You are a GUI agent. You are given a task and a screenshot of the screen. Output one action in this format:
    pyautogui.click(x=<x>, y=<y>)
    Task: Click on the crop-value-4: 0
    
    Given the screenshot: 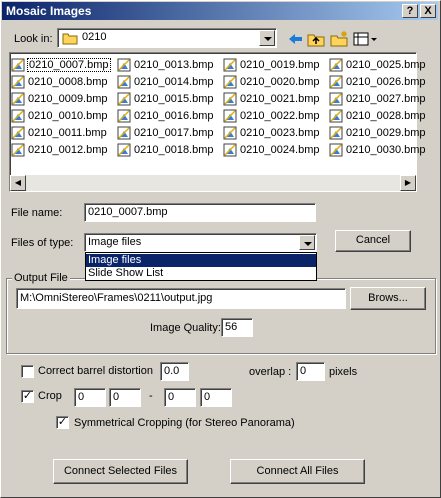 What is the action you would take?
    pyautogui.click(x=216, y=397)
    